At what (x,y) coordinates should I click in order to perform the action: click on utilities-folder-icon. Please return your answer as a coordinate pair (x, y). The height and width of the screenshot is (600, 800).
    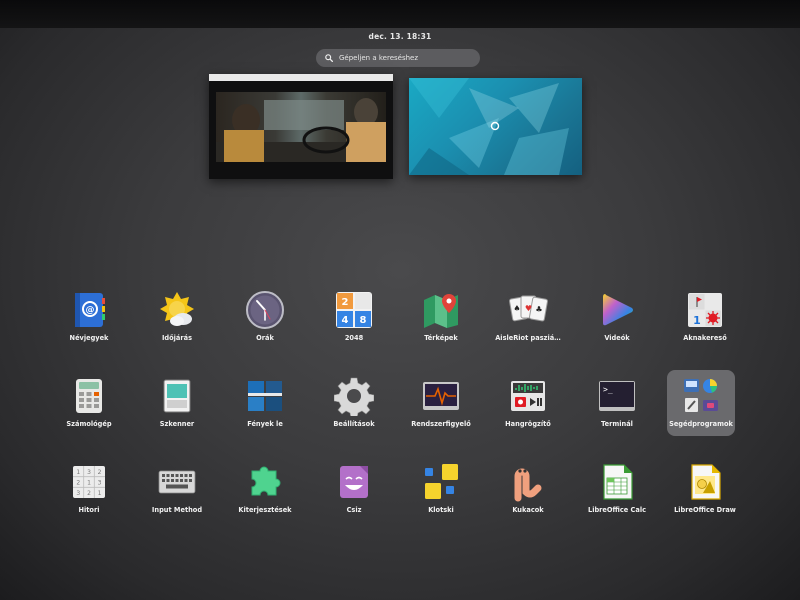
    Looking at the image, I should click on (701, 395).